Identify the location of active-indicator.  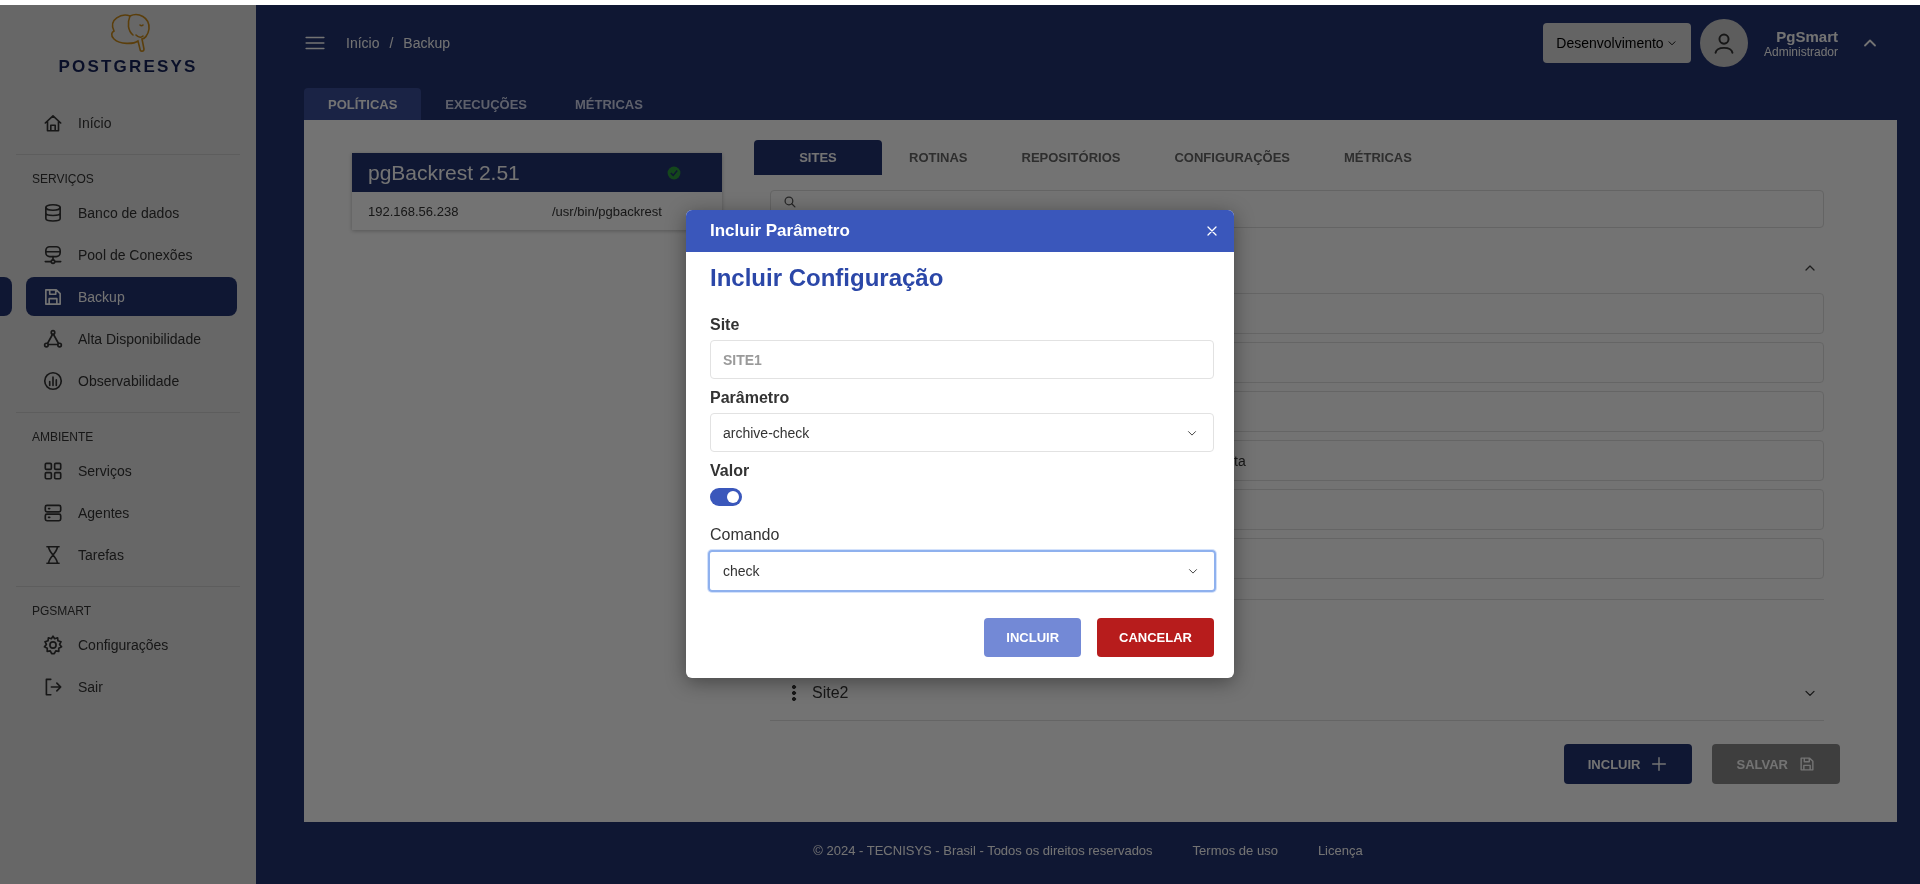
(6, 296).